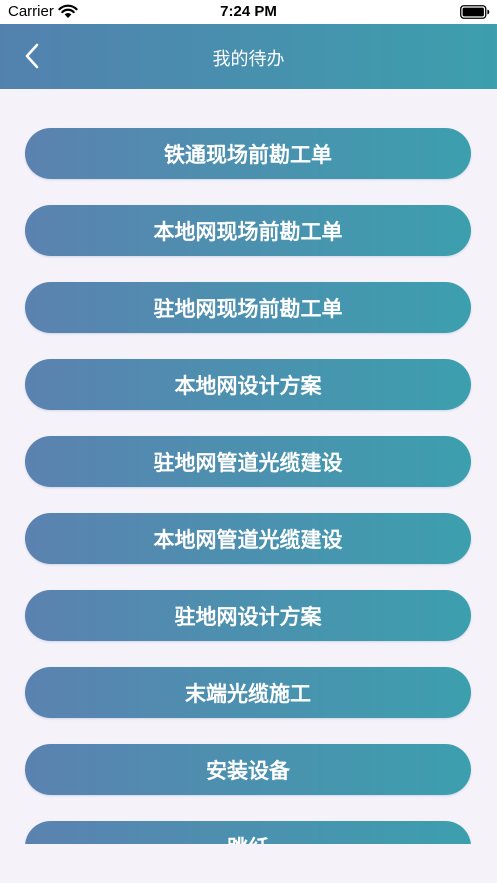  I want to click on menu-item-local-network-site-survey: 本地网现场前勘工单, so click(248, 230).